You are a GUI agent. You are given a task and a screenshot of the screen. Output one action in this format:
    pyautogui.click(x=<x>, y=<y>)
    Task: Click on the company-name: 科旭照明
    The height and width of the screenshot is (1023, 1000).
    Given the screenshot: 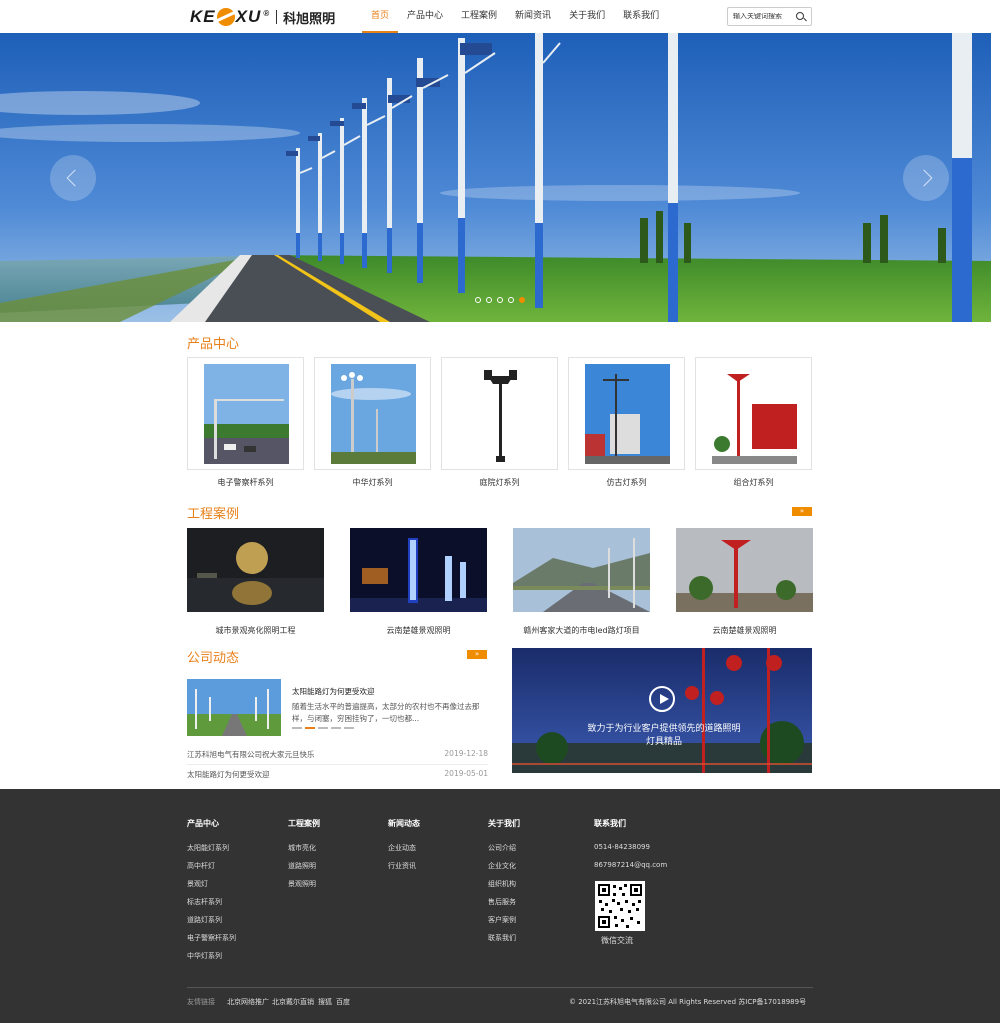 What is the action you would take?
    pyautogui.click(x=309, y=19)
    